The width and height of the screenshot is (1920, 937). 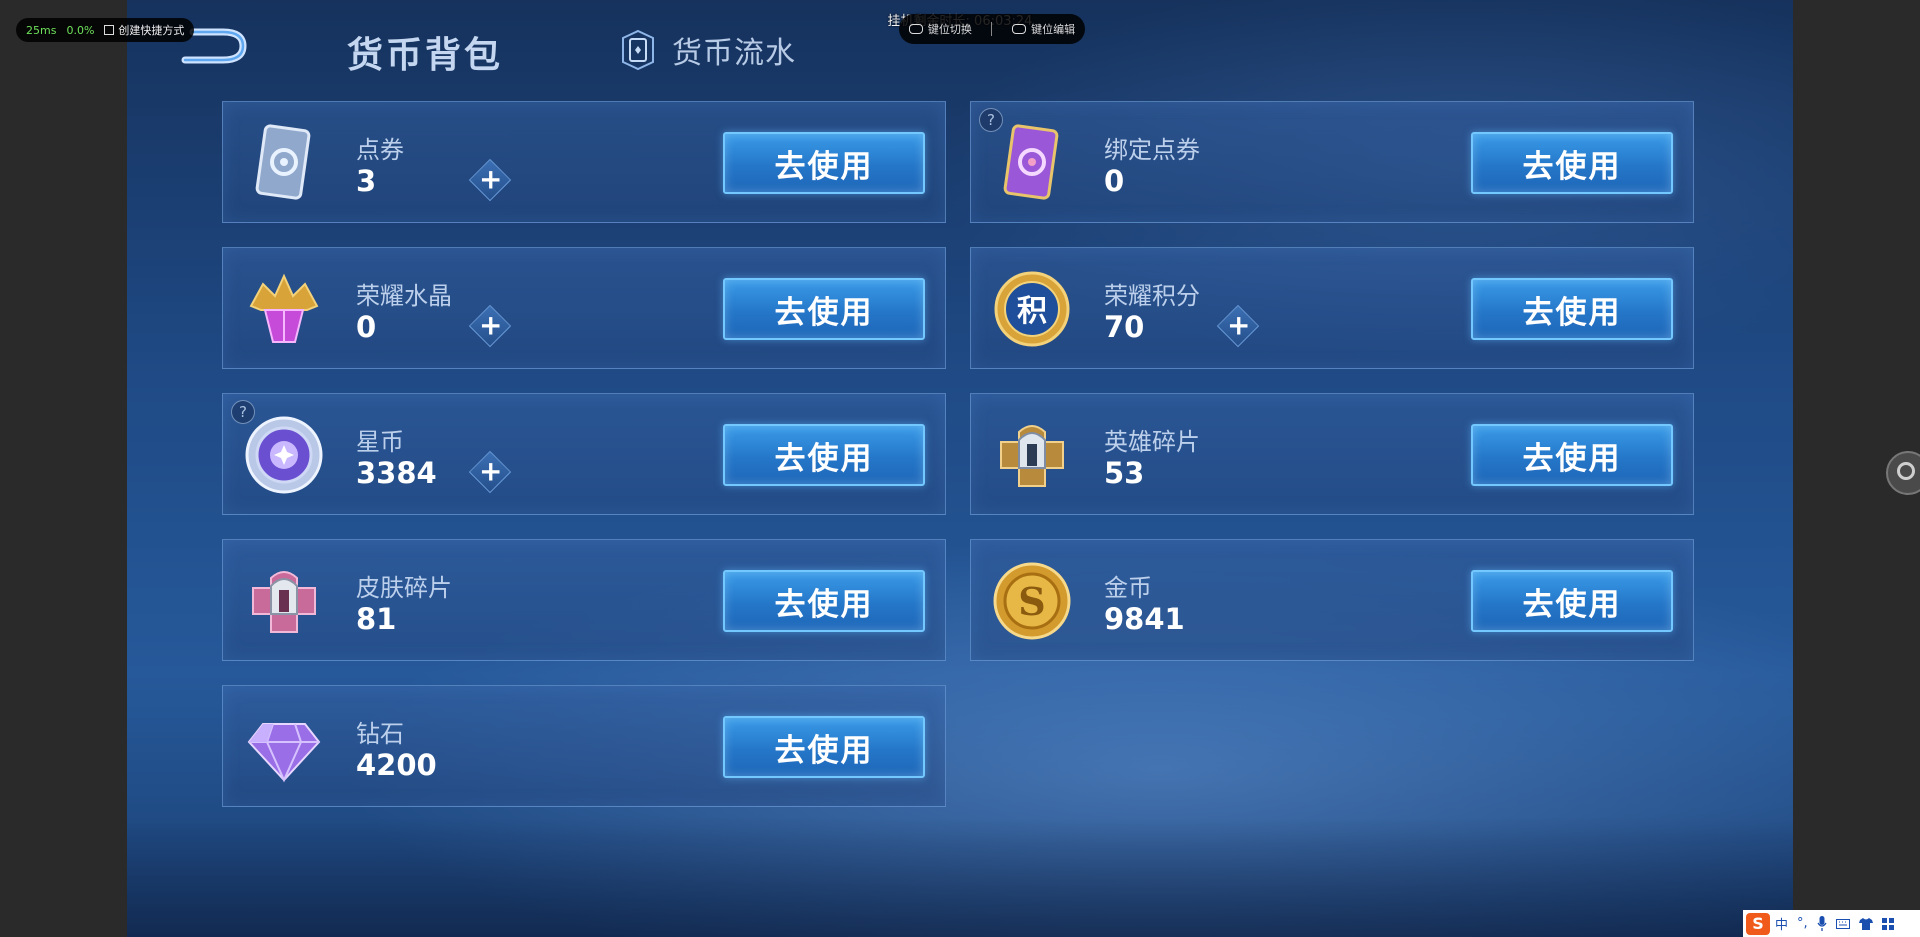 I want to click on use-glory-crystal-button: 去使用, so click(x=824, y=309).